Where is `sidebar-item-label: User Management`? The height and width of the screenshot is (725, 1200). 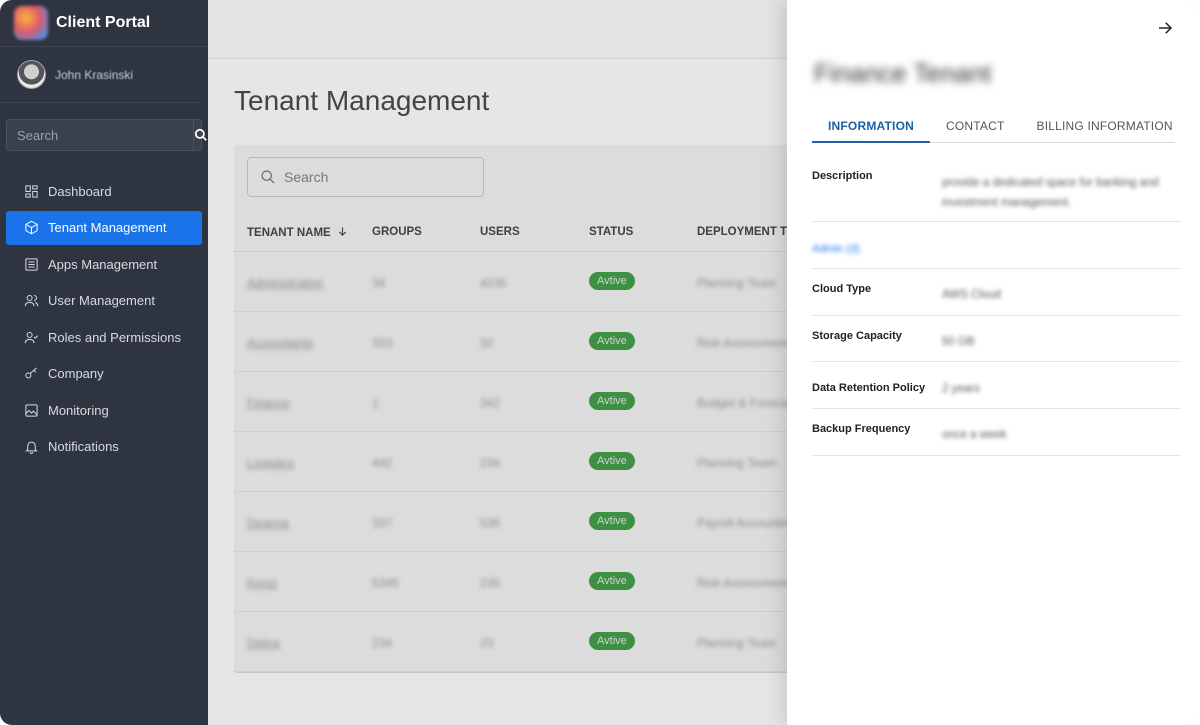 sidebar-item-label: User Management is located at coordinates (101, 300).